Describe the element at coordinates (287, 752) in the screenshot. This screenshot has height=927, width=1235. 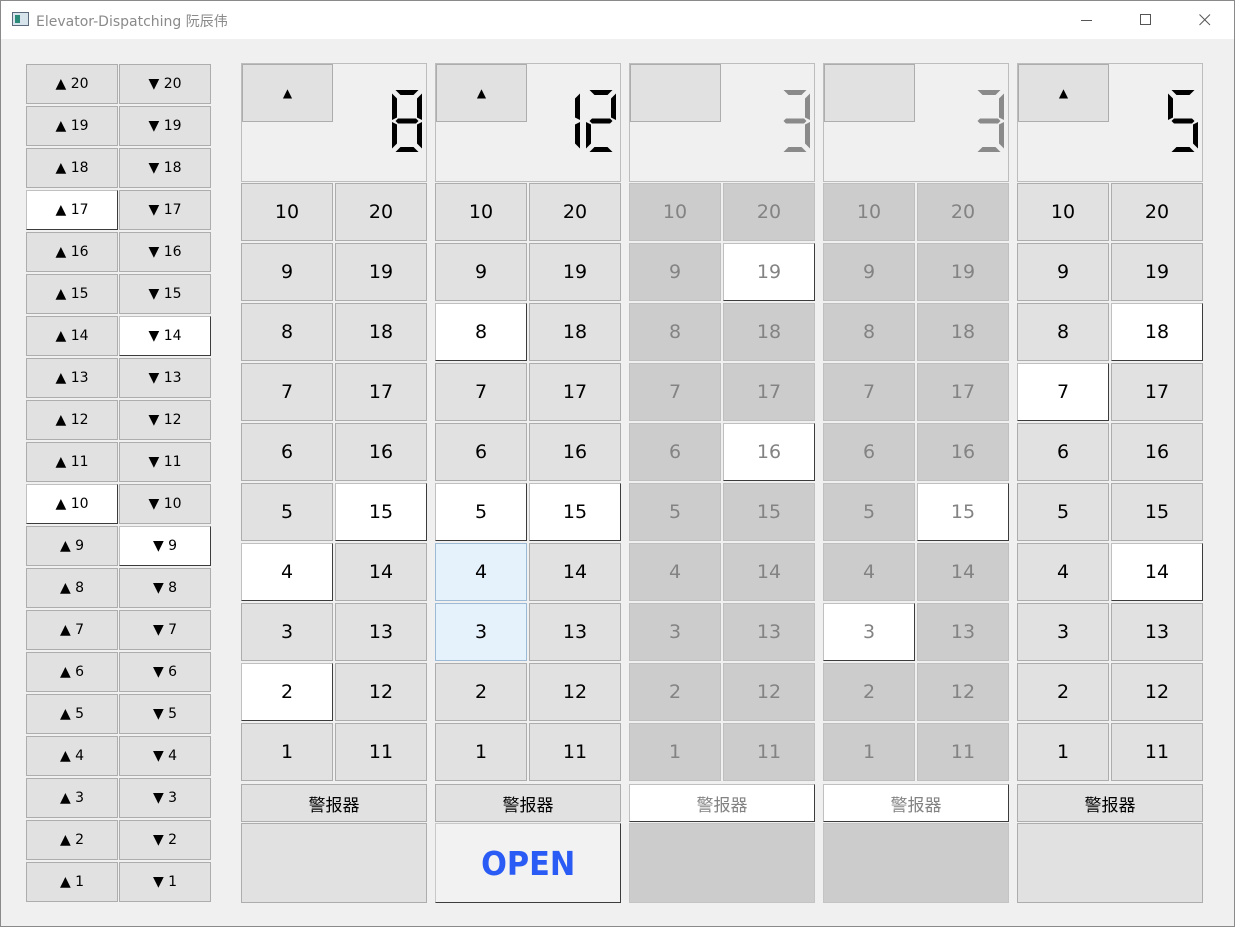
I see `car-1-floor-button-1: 1` at that location.